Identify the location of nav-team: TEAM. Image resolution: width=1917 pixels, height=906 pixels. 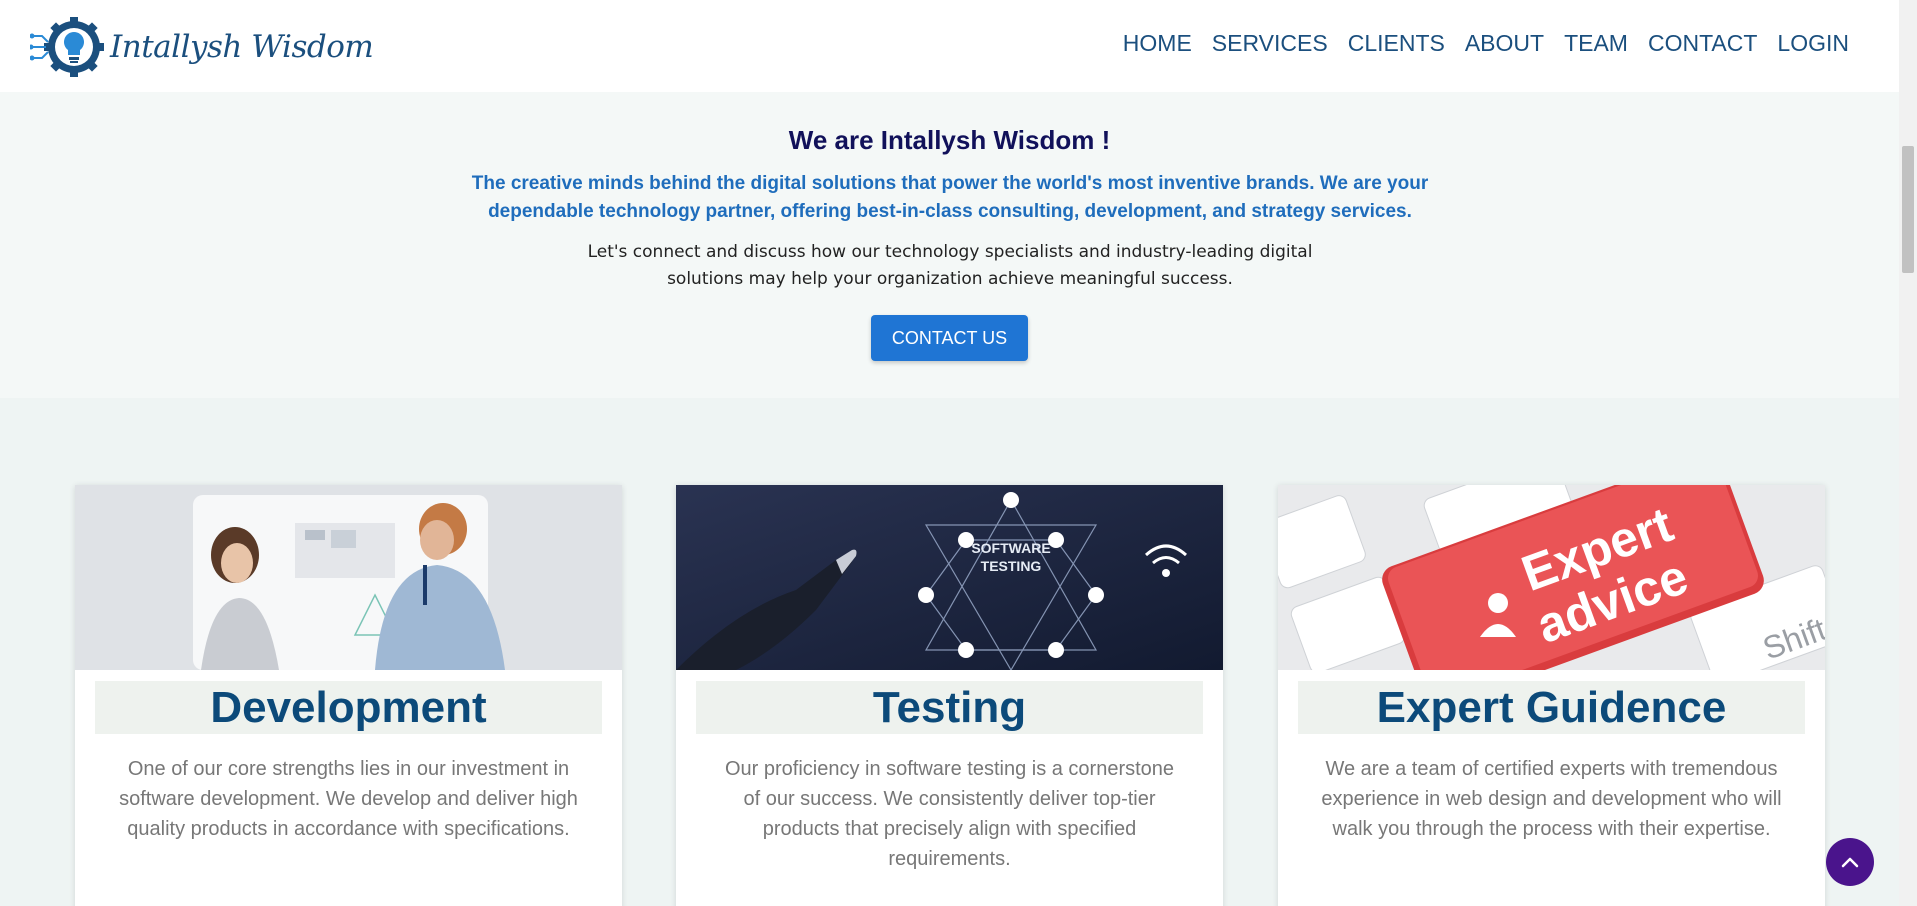
(1596, 43).